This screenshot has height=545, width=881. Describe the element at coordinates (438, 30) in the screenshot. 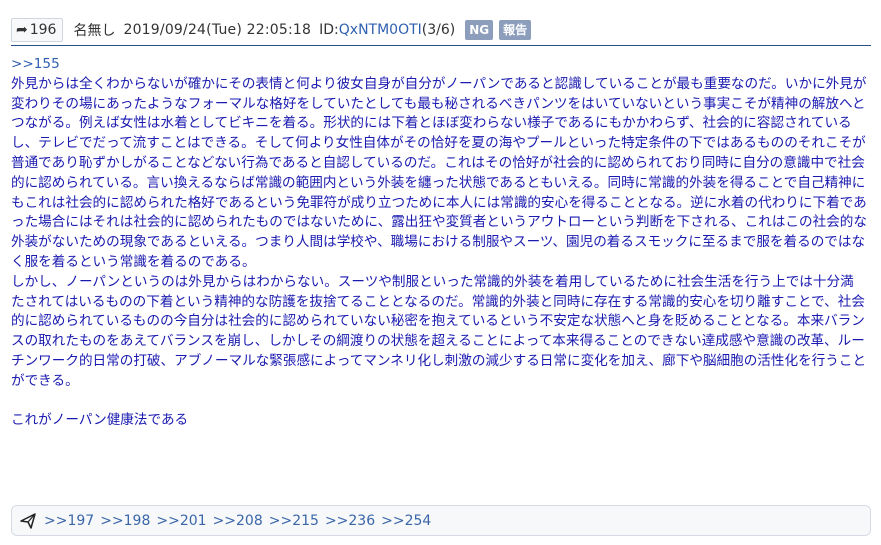

I see `id-count: (3/6)` at that location.